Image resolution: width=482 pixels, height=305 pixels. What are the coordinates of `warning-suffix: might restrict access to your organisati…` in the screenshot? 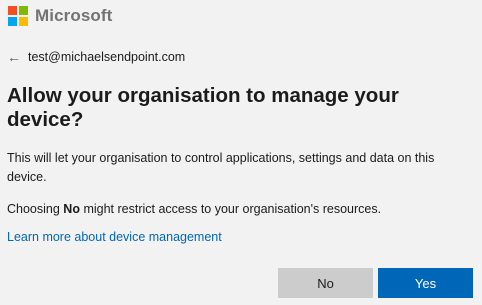 It's located at (230, 209).